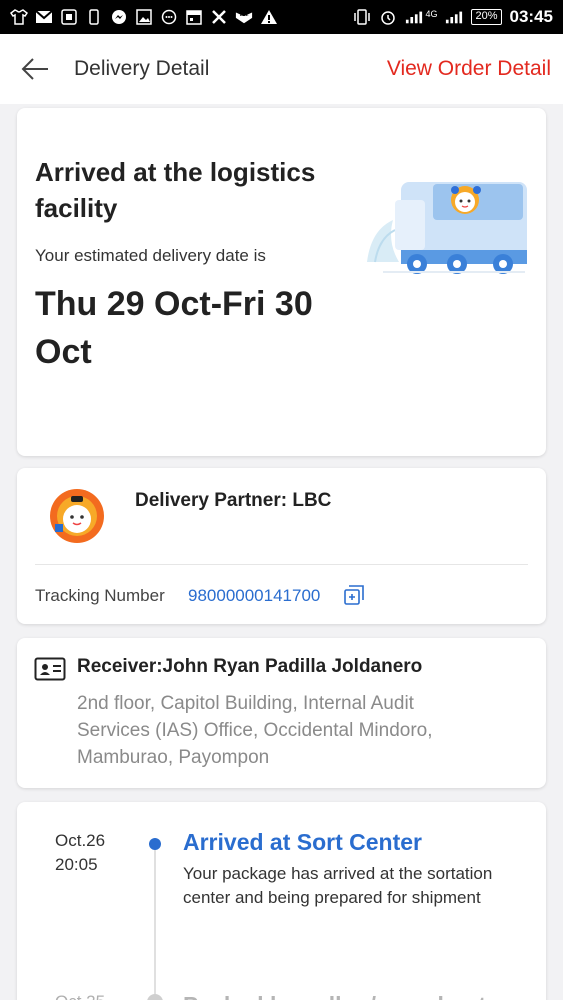 The height and width of the screenshot is (1000, 563). What do you see at coordinates (44, 17) in the screenshot?
I see `gmail-icon` at bounding box center [44, 17].